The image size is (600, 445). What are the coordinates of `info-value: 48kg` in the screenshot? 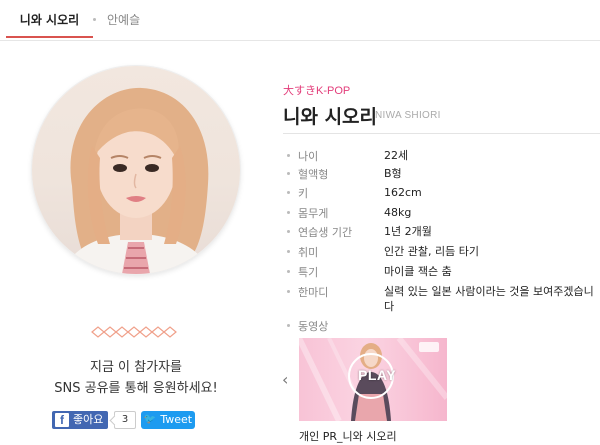 It's located at (398, 212).